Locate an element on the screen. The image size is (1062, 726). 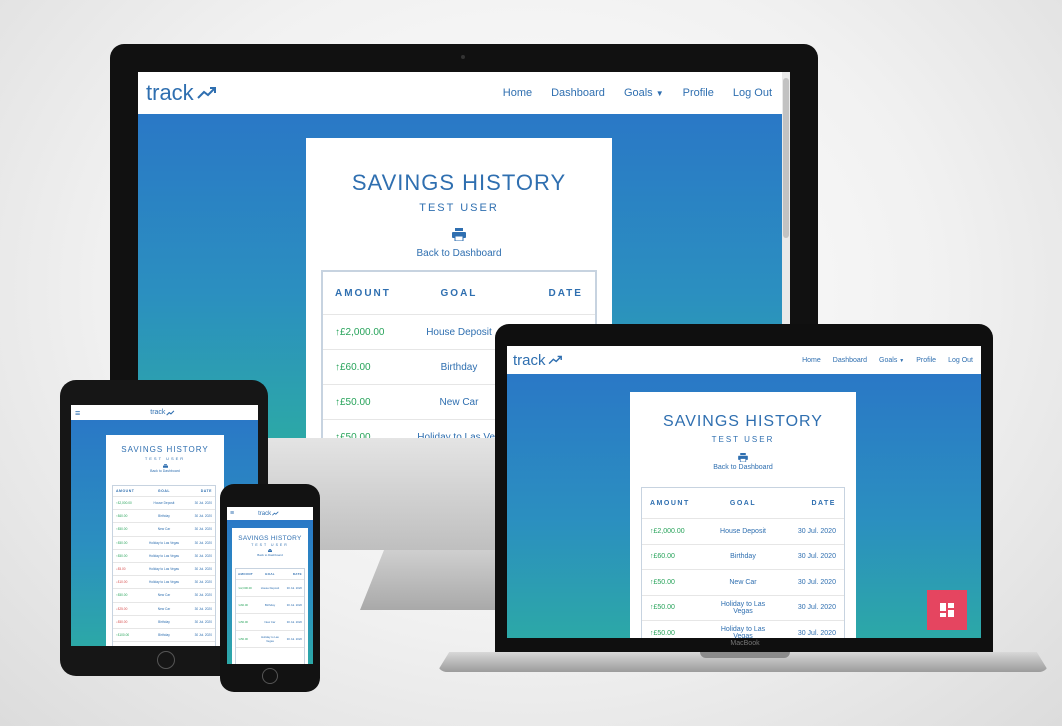
laptop-col-date: DATE is located at coordinates (823, 503).